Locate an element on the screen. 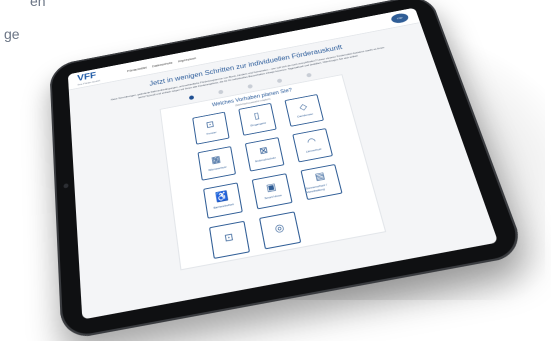 The width and height of the screenshot is (551, 341). accessibility-icon: ♿ is located at coordinates (222, 197).